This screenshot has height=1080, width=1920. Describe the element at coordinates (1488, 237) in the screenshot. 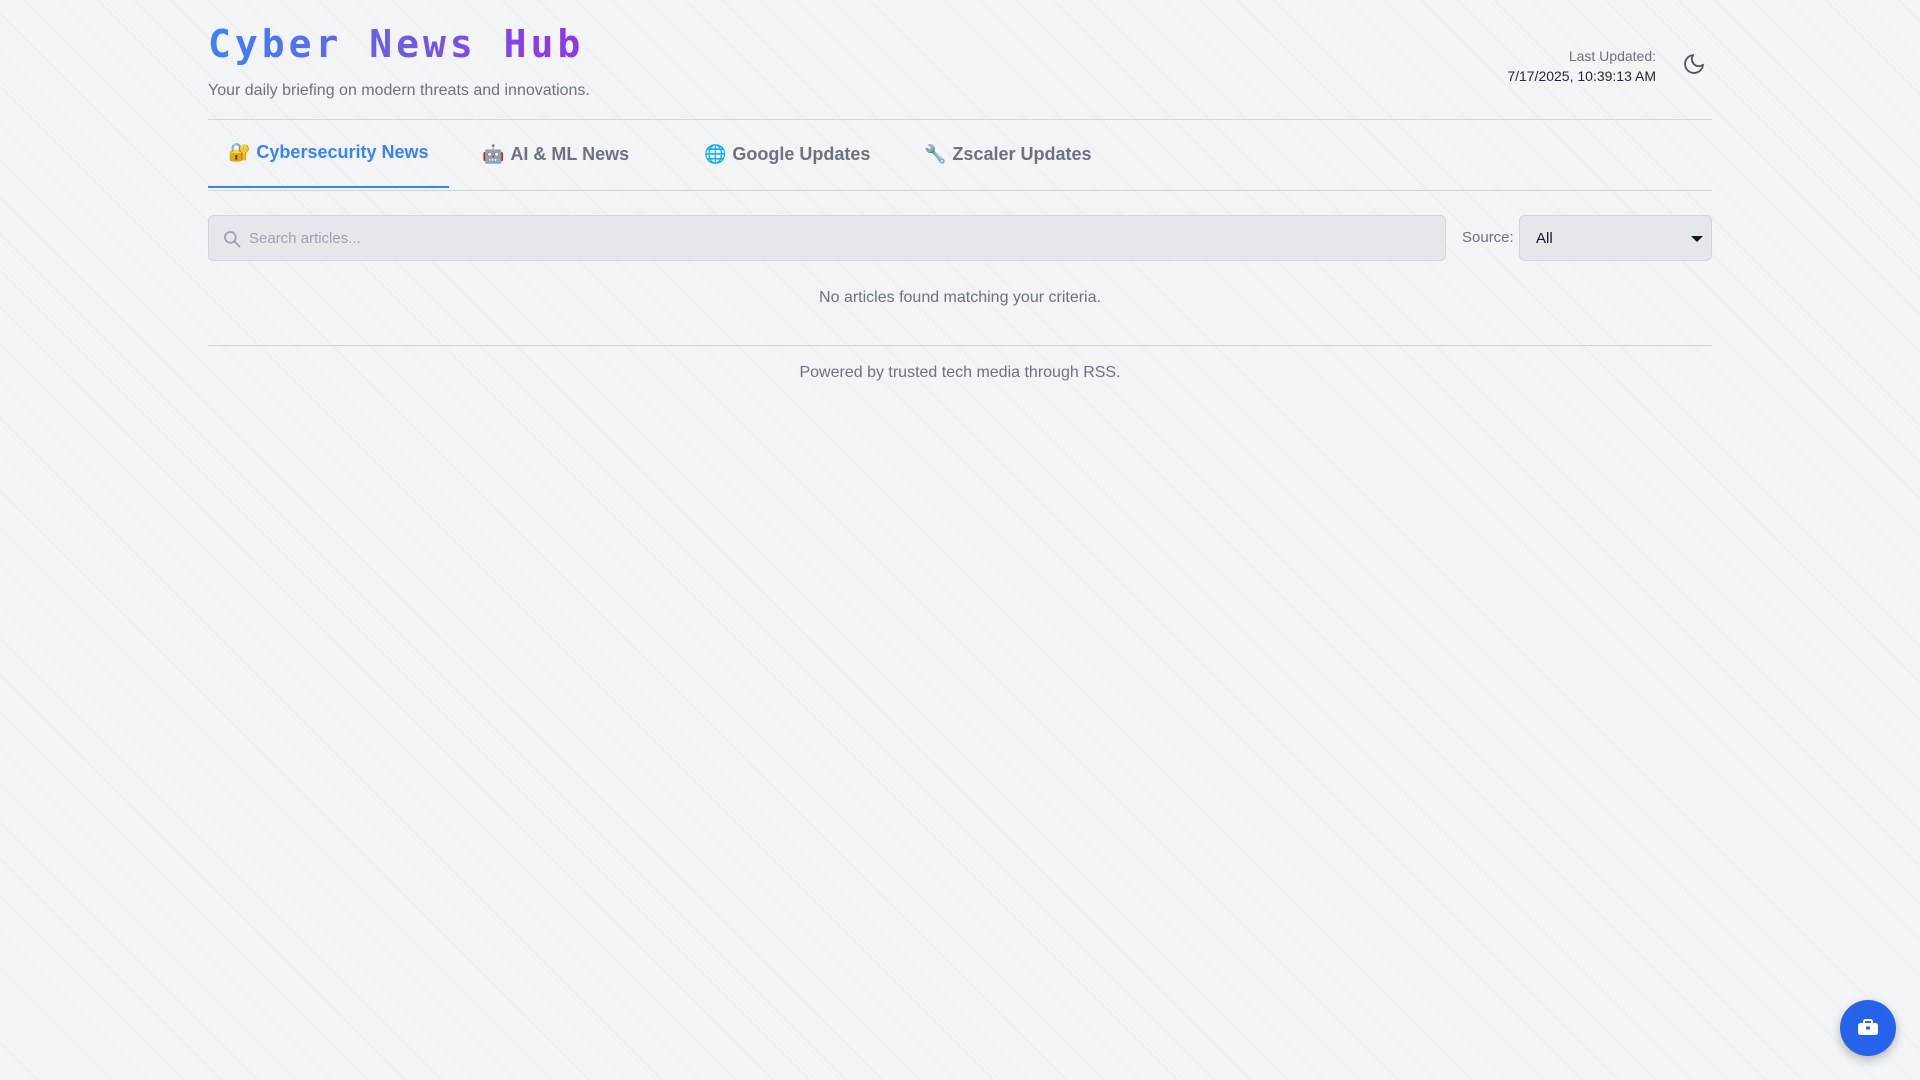

I see `source-filter-label: Source:` at that location.